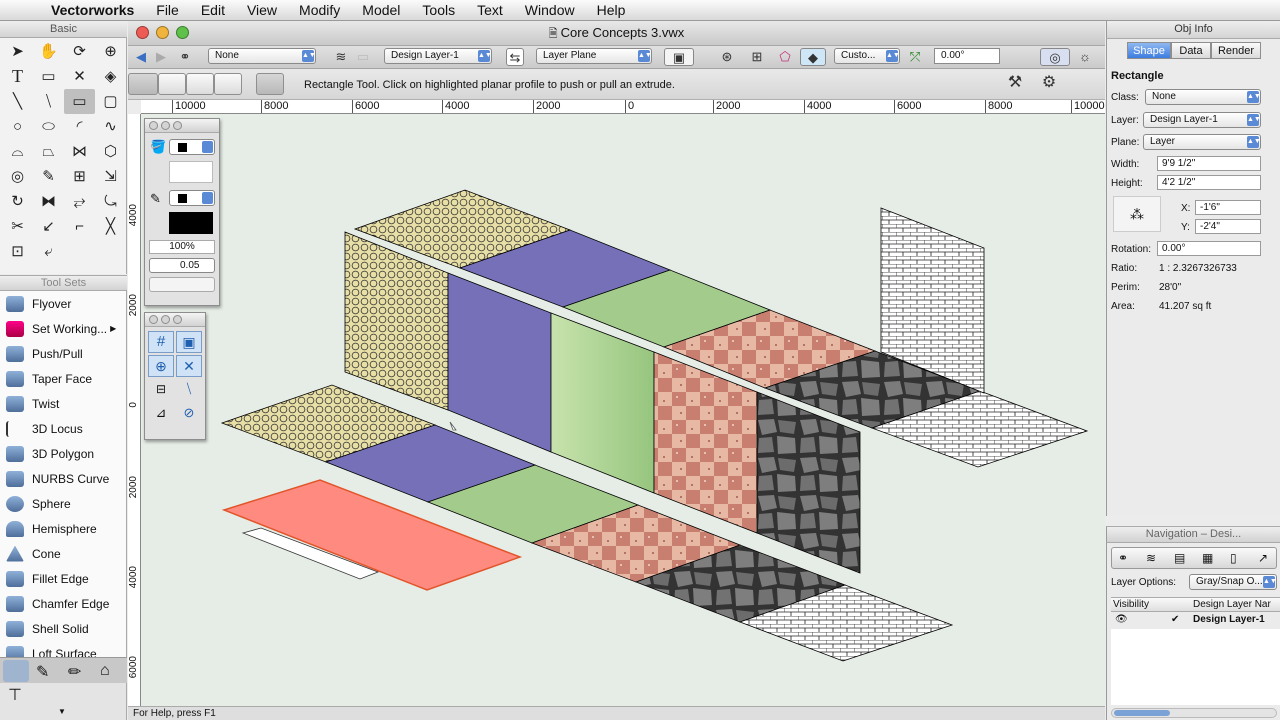  Describe the element at coordinates (63, 328) in the screenshot. I see `tool-set-working-plane: Set Working... ▶` at that location.